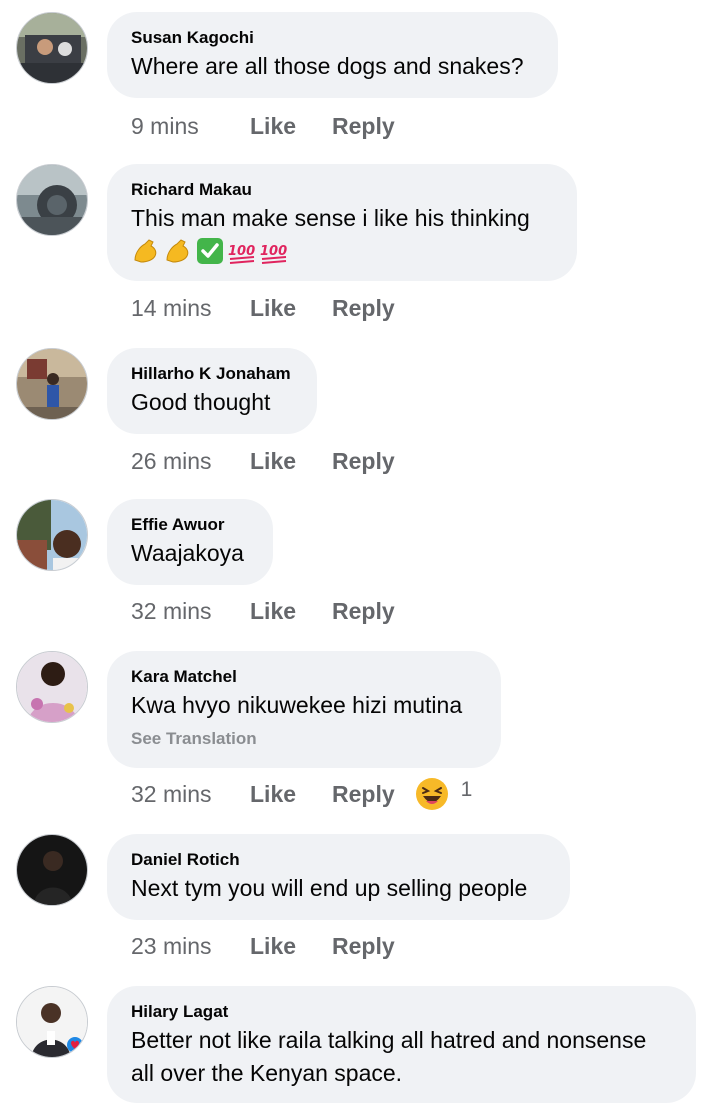 The width and height of the screenshot is (719, 1120). I want to click on reaction-summary: 1, so click(444, 794).